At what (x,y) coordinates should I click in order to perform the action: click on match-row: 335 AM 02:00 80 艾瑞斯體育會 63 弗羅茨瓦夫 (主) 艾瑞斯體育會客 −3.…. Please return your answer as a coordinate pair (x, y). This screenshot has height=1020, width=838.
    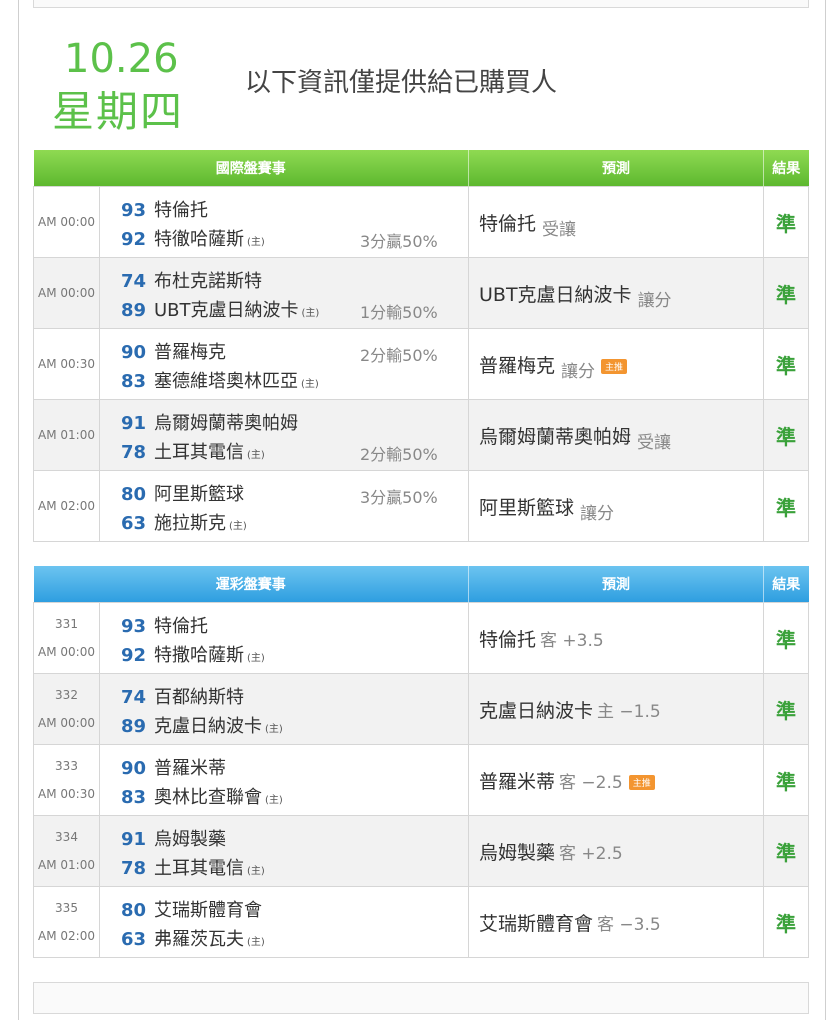
    Looking at the image, I should click on (421, 922).